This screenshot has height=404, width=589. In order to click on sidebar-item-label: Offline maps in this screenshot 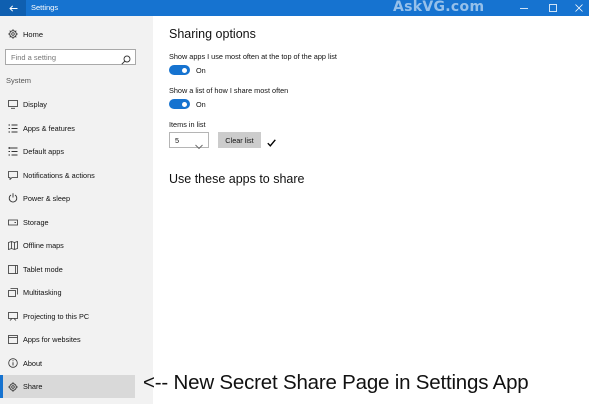, I will do `click(43, 245)`.